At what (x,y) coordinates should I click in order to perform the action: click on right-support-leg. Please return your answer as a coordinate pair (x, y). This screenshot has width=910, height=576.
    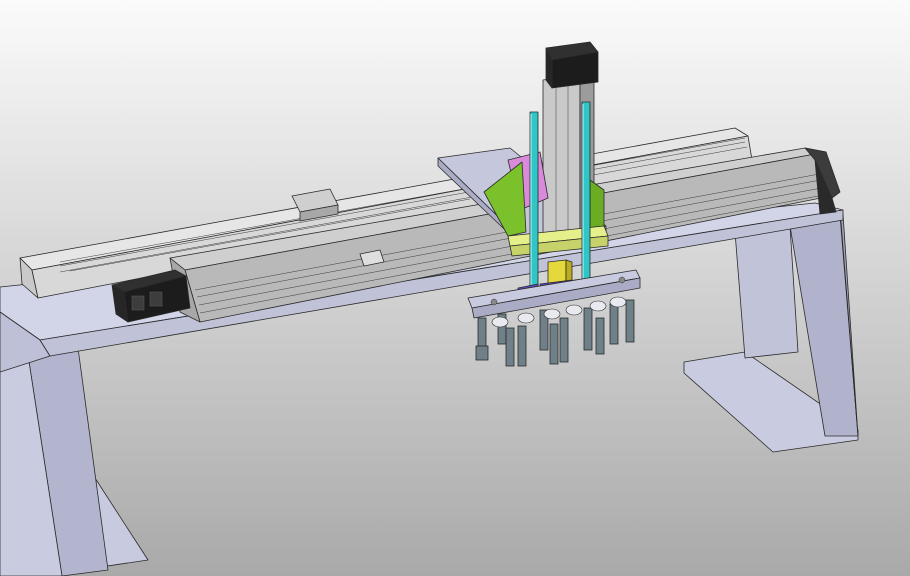
    Looking at the image, I should click on (771, 331).